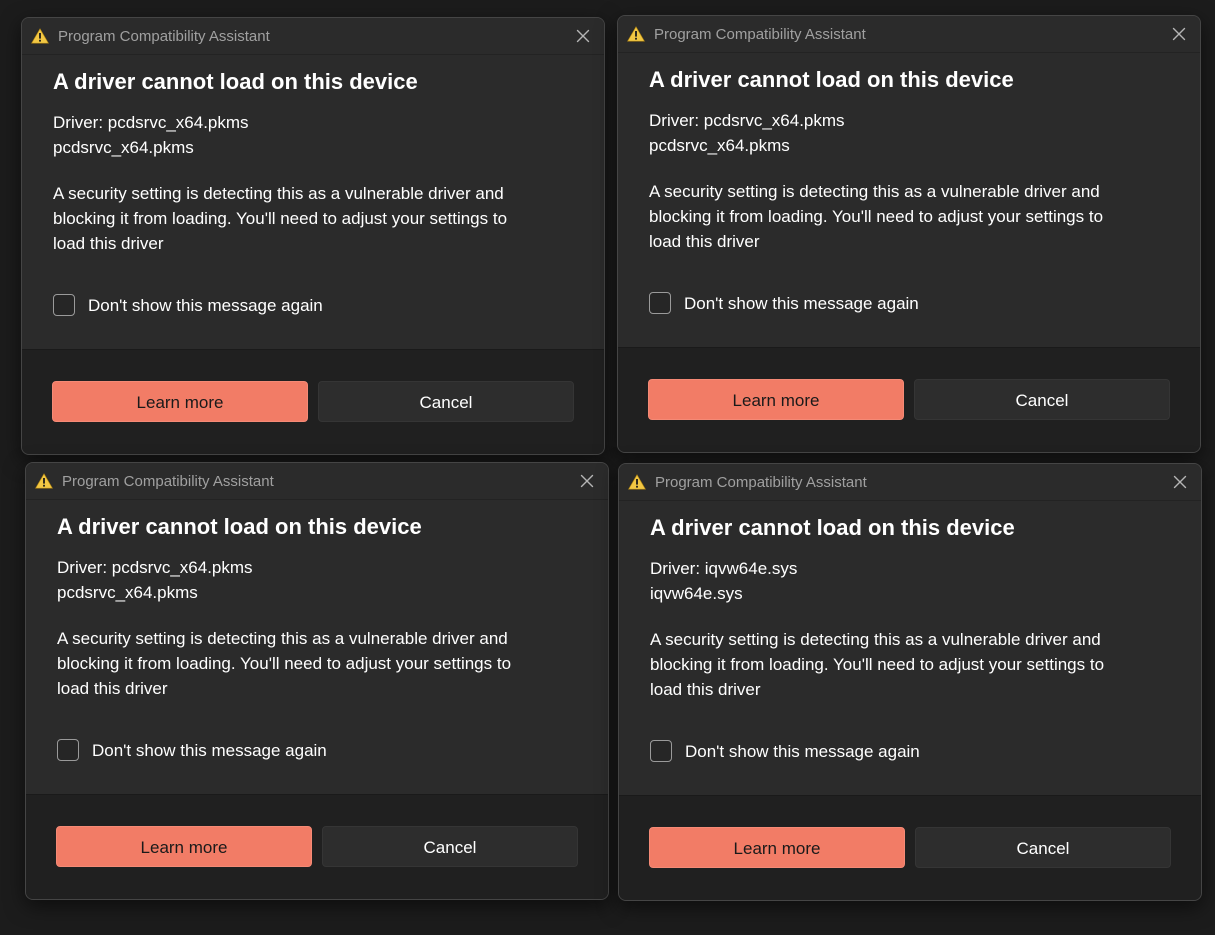 This screenshot has height=935, width=1215. What do you see at coordinates (724, 568) in the screenshot?
I see `driver-label: Driver: iqvw64e.sys` at bounding box center [724, 568].